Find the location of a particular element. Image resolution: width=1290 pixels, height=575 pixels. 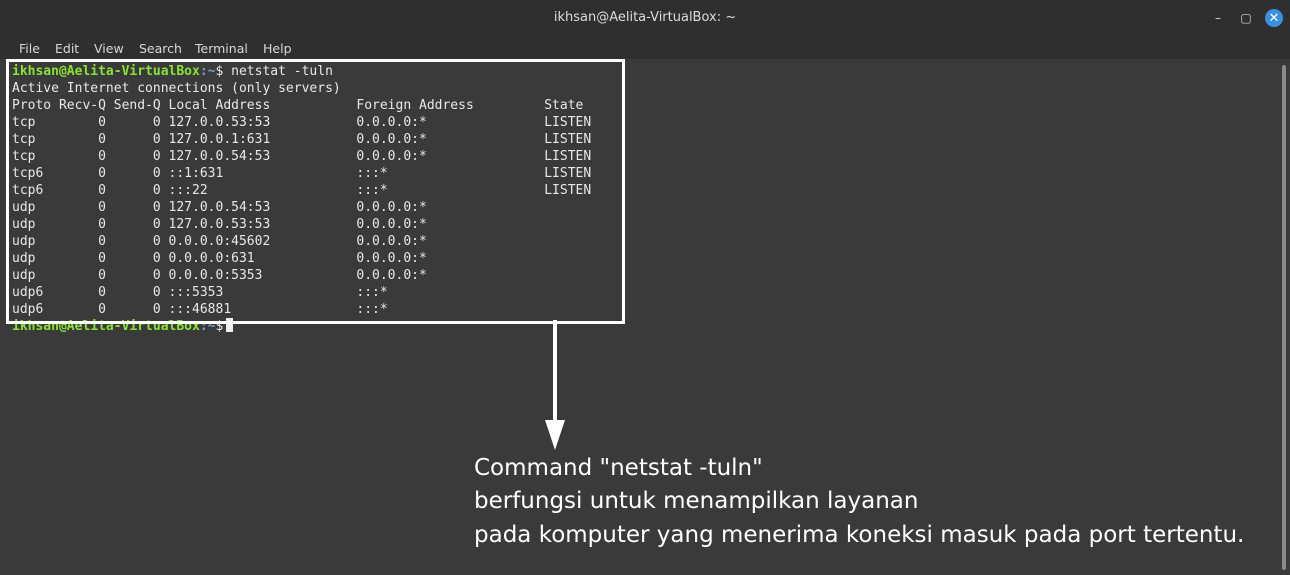

menu-help: Help is located at coordinates (277, 48).